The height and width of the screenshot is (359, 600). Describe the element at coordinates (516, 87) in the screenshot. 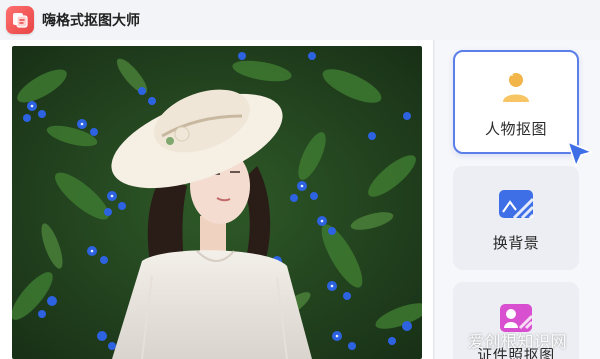

I see `person-cutout-icon` at that location.